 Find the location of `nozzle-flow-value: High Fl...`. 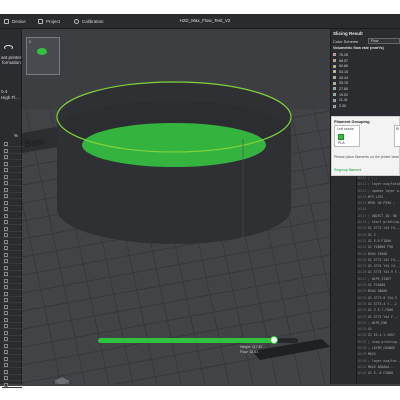

nozzle-flow-value: High Fl... is located at coordinates (10, 97).